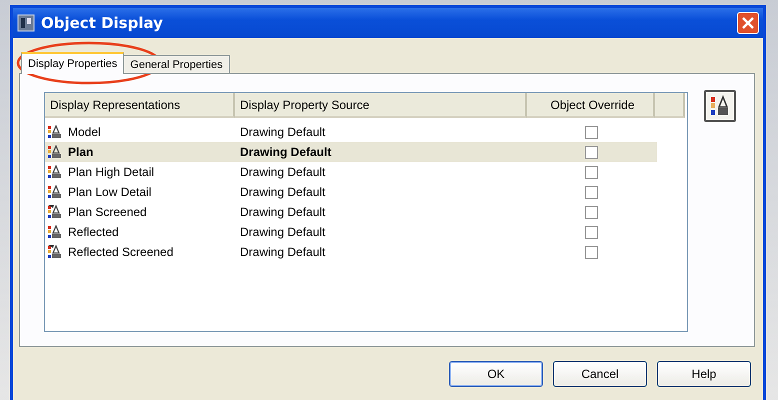  I want to click on close-button, so click(748, 23).